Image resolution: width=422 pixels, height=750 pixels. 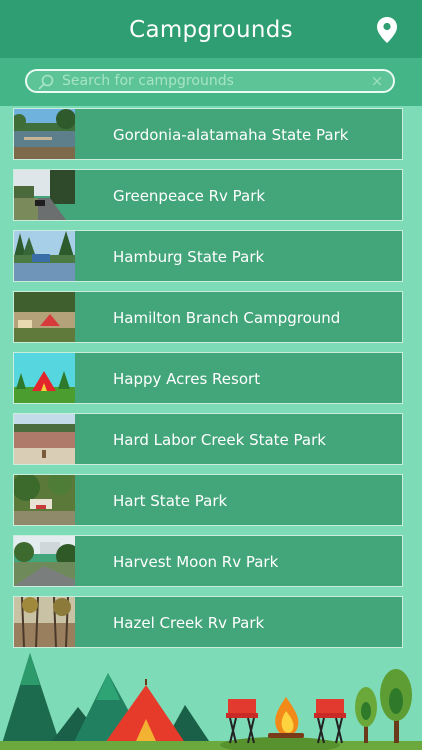 I want to click on list-item: Happy Acres Resort, so click(x=208, y=378).